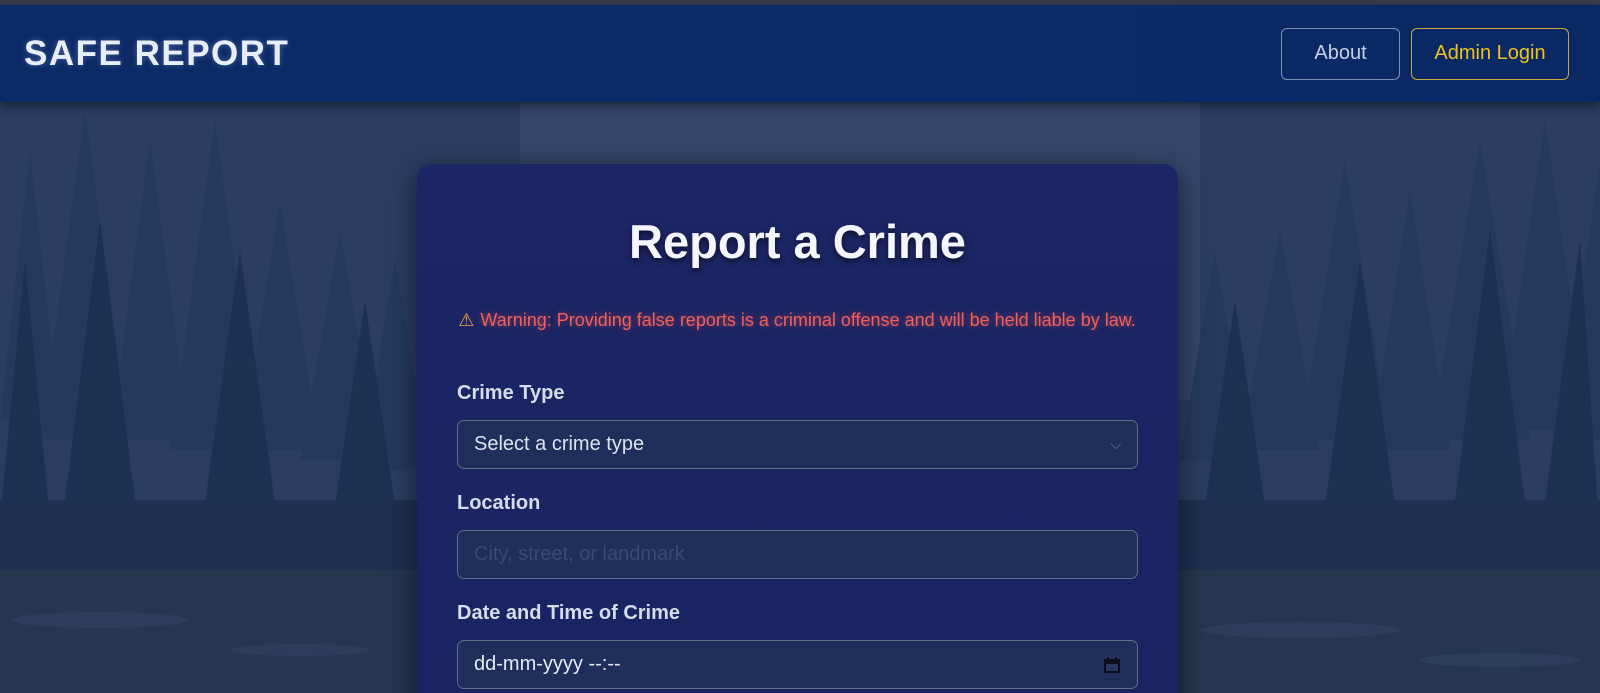 This screenshot has width=1600, height=693. Describe the element at coordinates (797, 241) in the screenshot. I see `page-title: Report a Crime` at that location.